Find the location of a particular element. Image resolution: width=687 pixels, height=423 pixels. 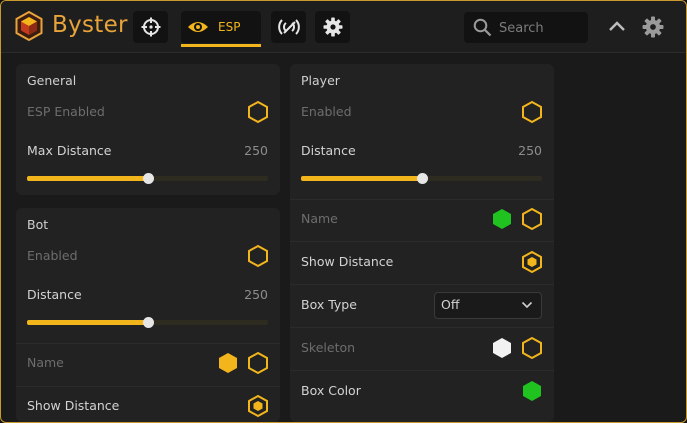

box-type-dropdown: Off is located at coordinates (488, 305).